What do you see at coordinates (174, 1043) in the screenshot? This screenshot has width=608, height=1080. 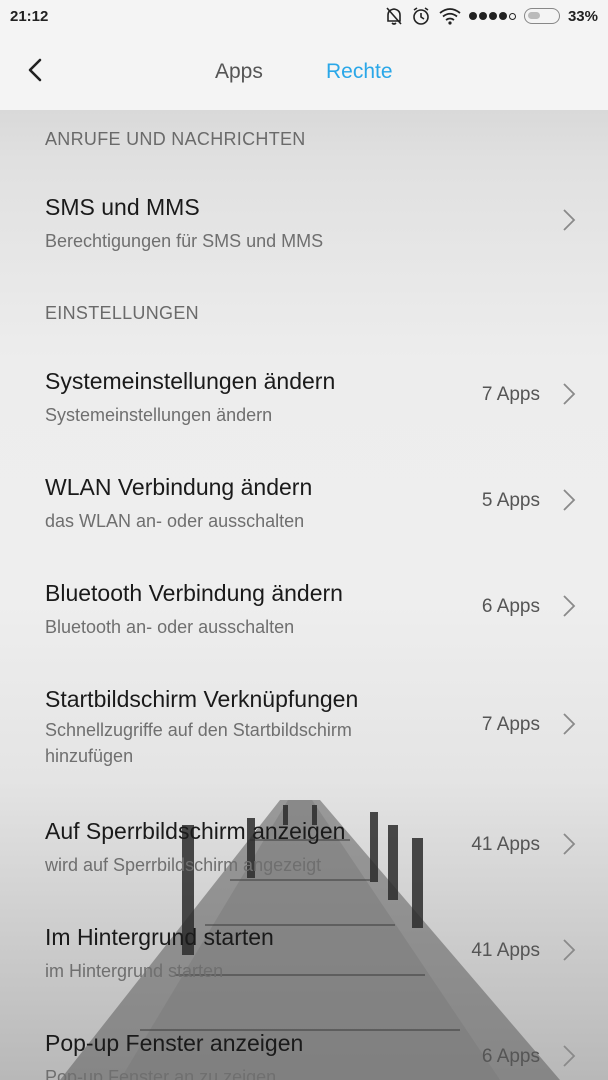 I see `item-title: Pop-up Fenster anzeigen` at bounding box center [174, 1043].